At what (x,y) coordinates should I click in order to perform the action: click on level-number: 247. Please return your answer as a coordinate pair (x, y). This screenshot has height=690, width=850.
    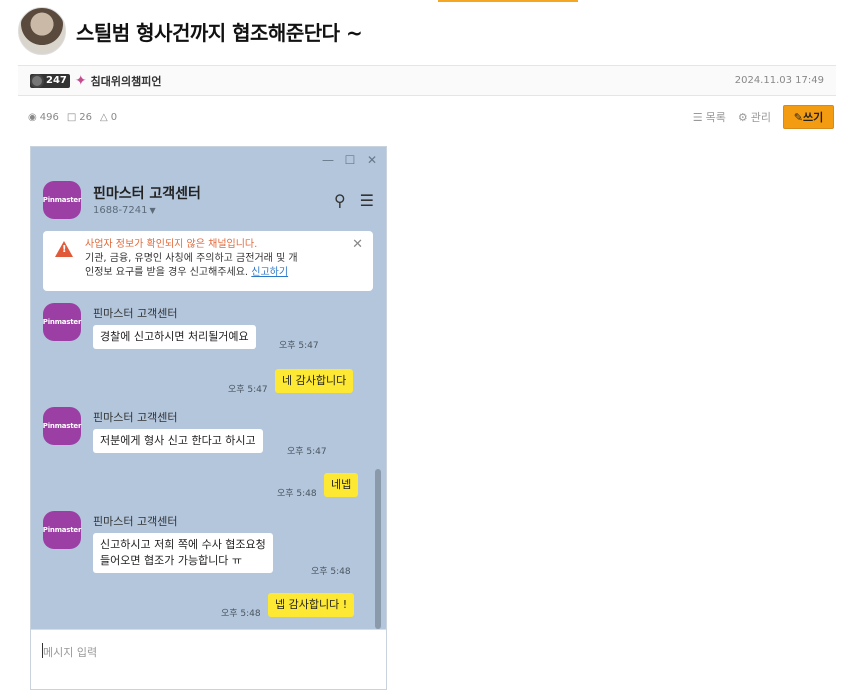
    Looking at the image, I should click on (56, 80).